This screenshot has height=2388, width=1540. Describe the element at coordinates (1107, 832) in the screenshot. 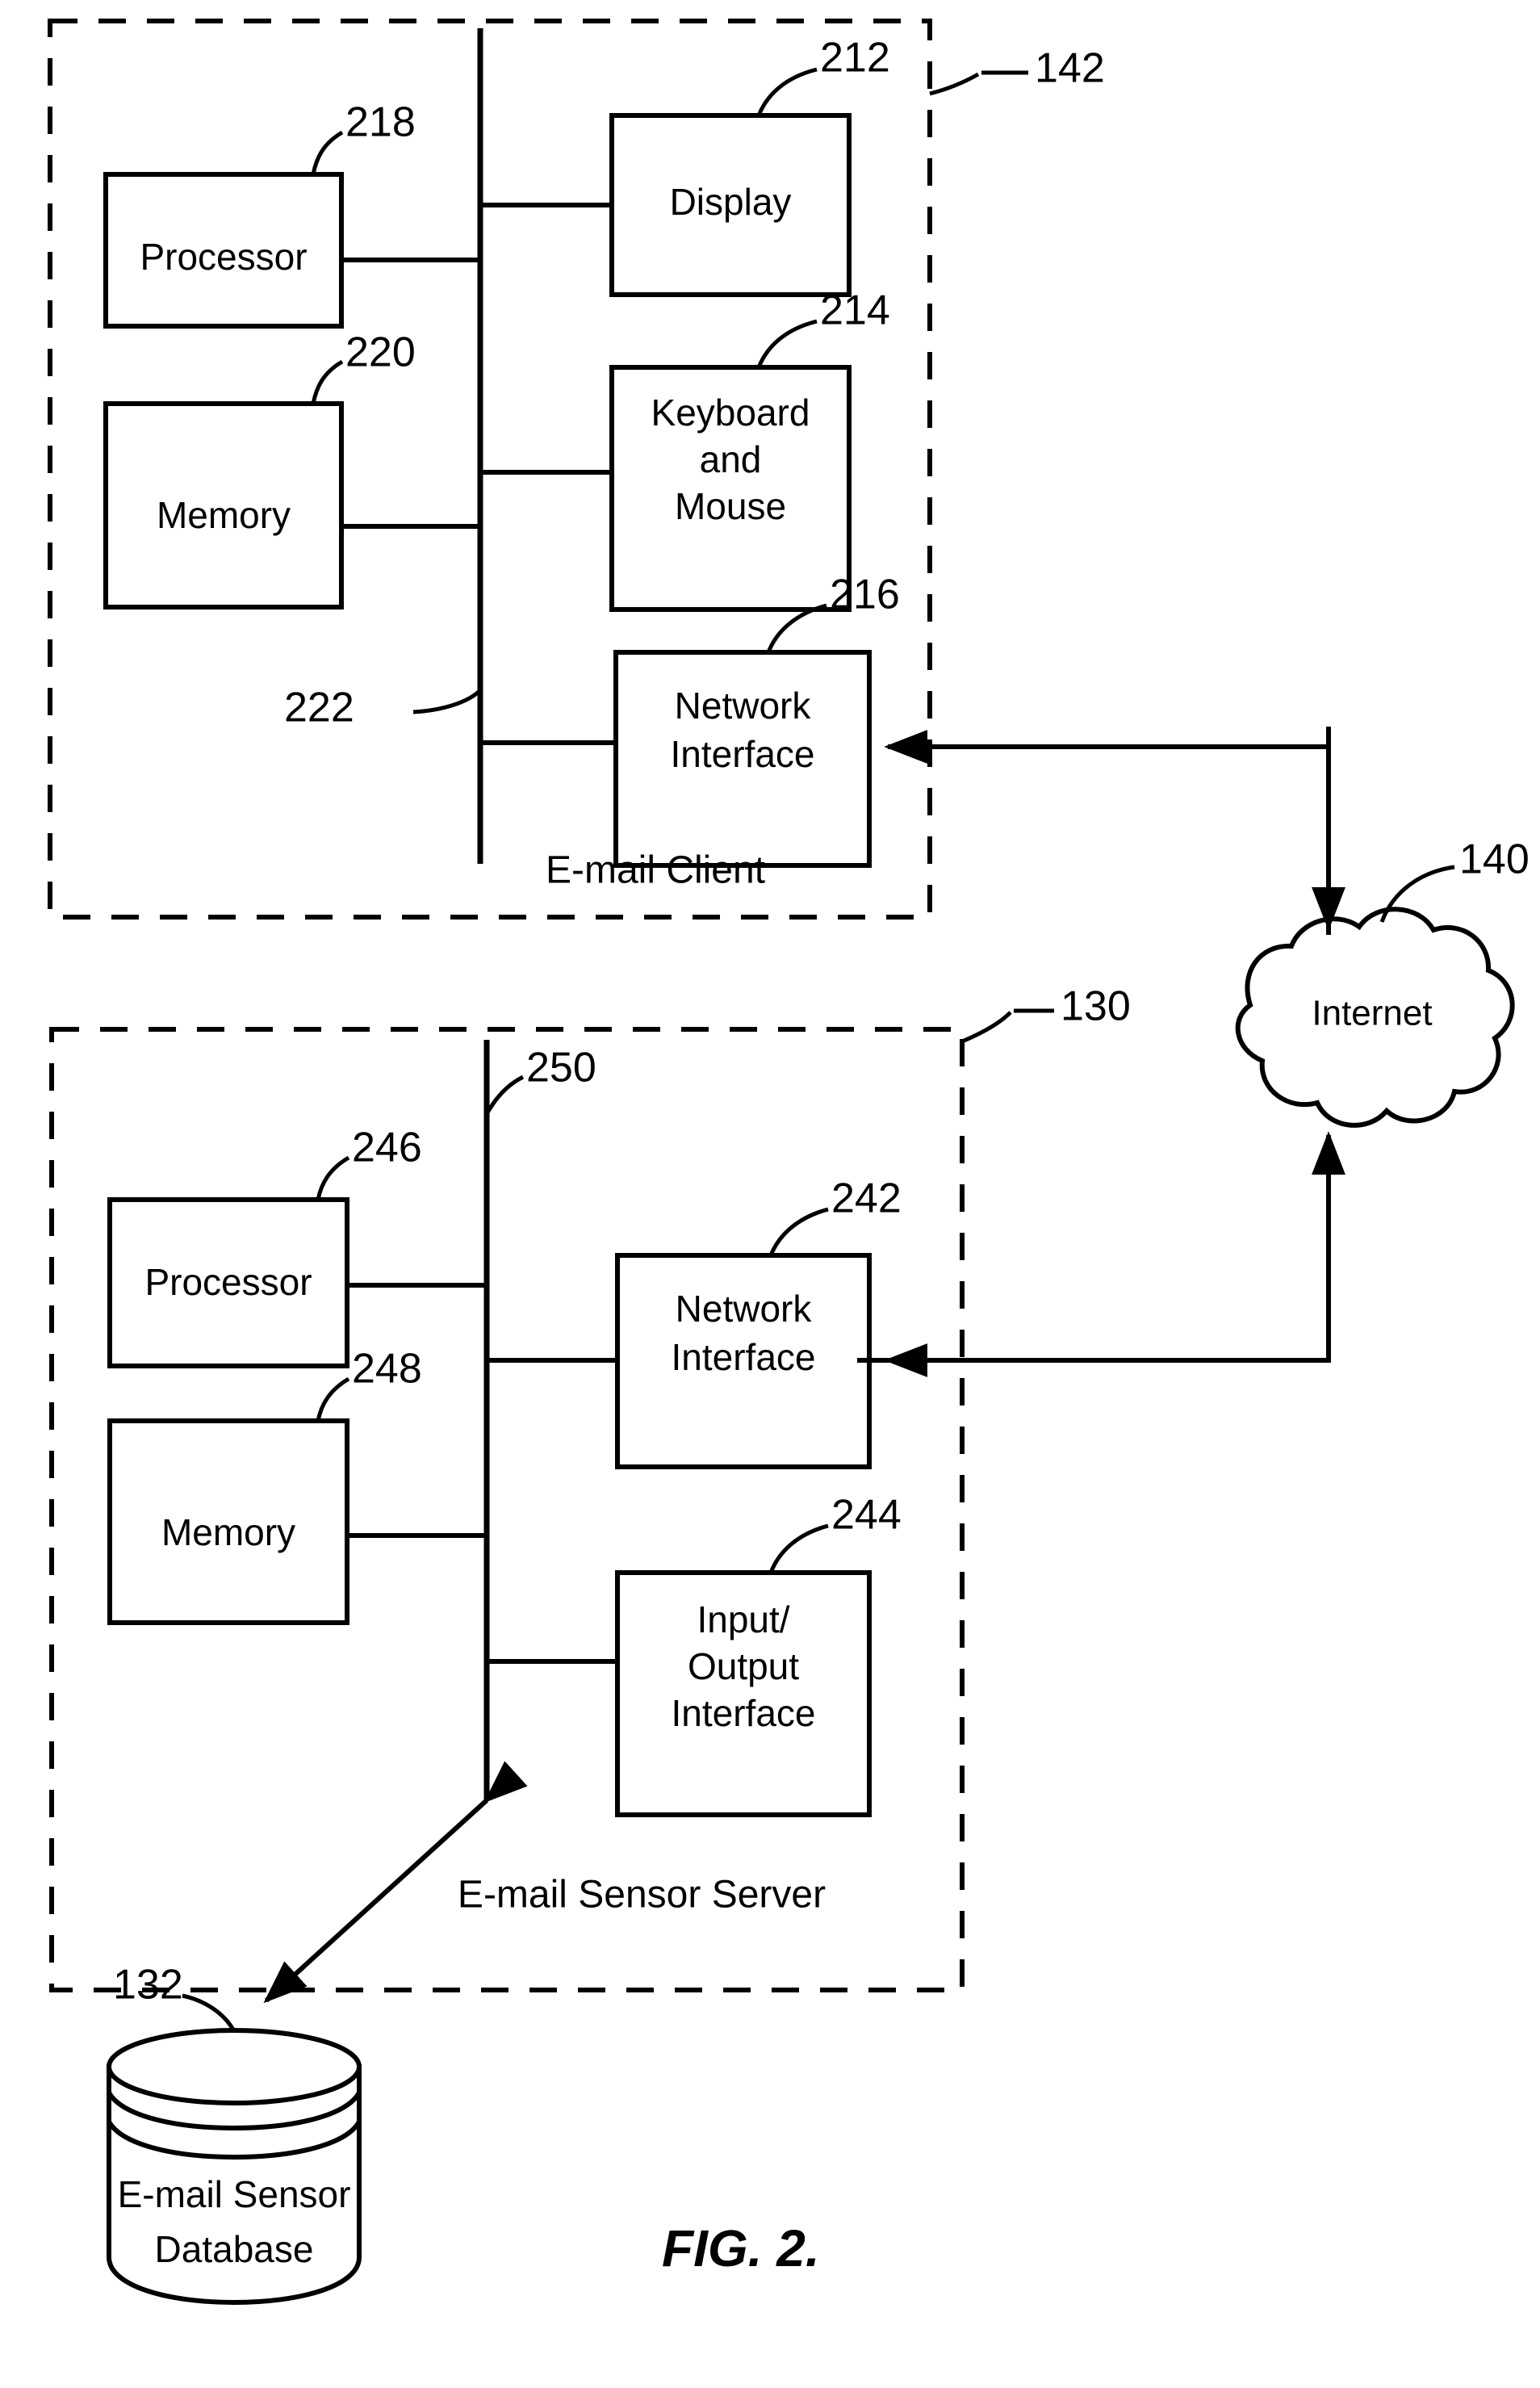

I see `link-internet-to-client-ni` at that location.